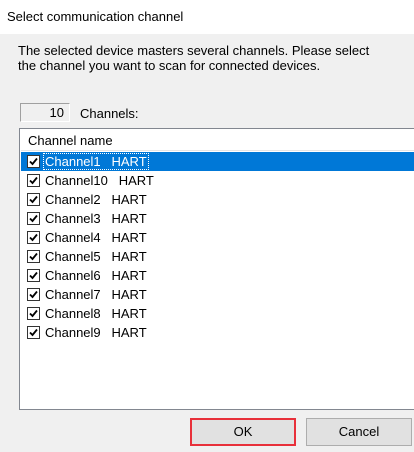  What do you see at coordinates (217, 161) in the screenshot?
I see `channel-list-item: Channel1 HART` at bounding box center [217, 161].